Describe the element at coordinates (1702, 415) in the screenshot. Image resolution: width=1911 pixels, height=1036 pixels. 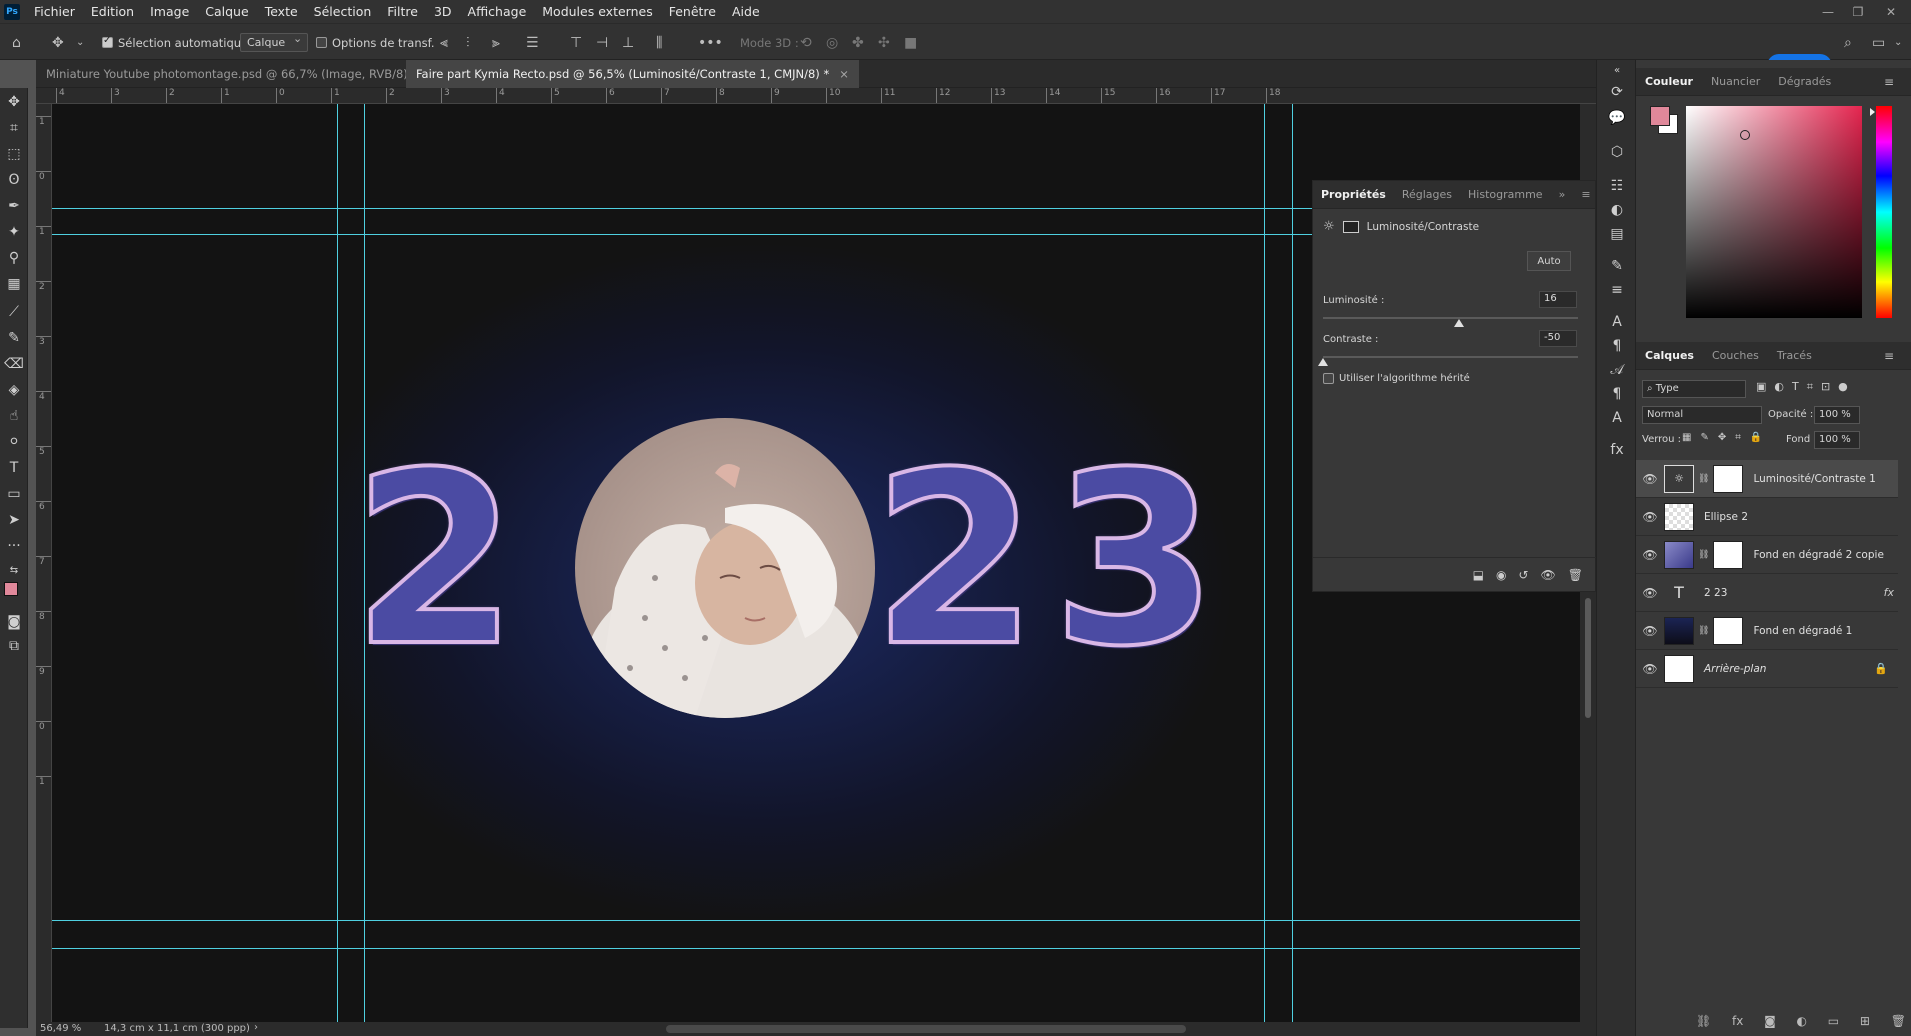
I see `blend-mode-dropdown: Normal` at that location.